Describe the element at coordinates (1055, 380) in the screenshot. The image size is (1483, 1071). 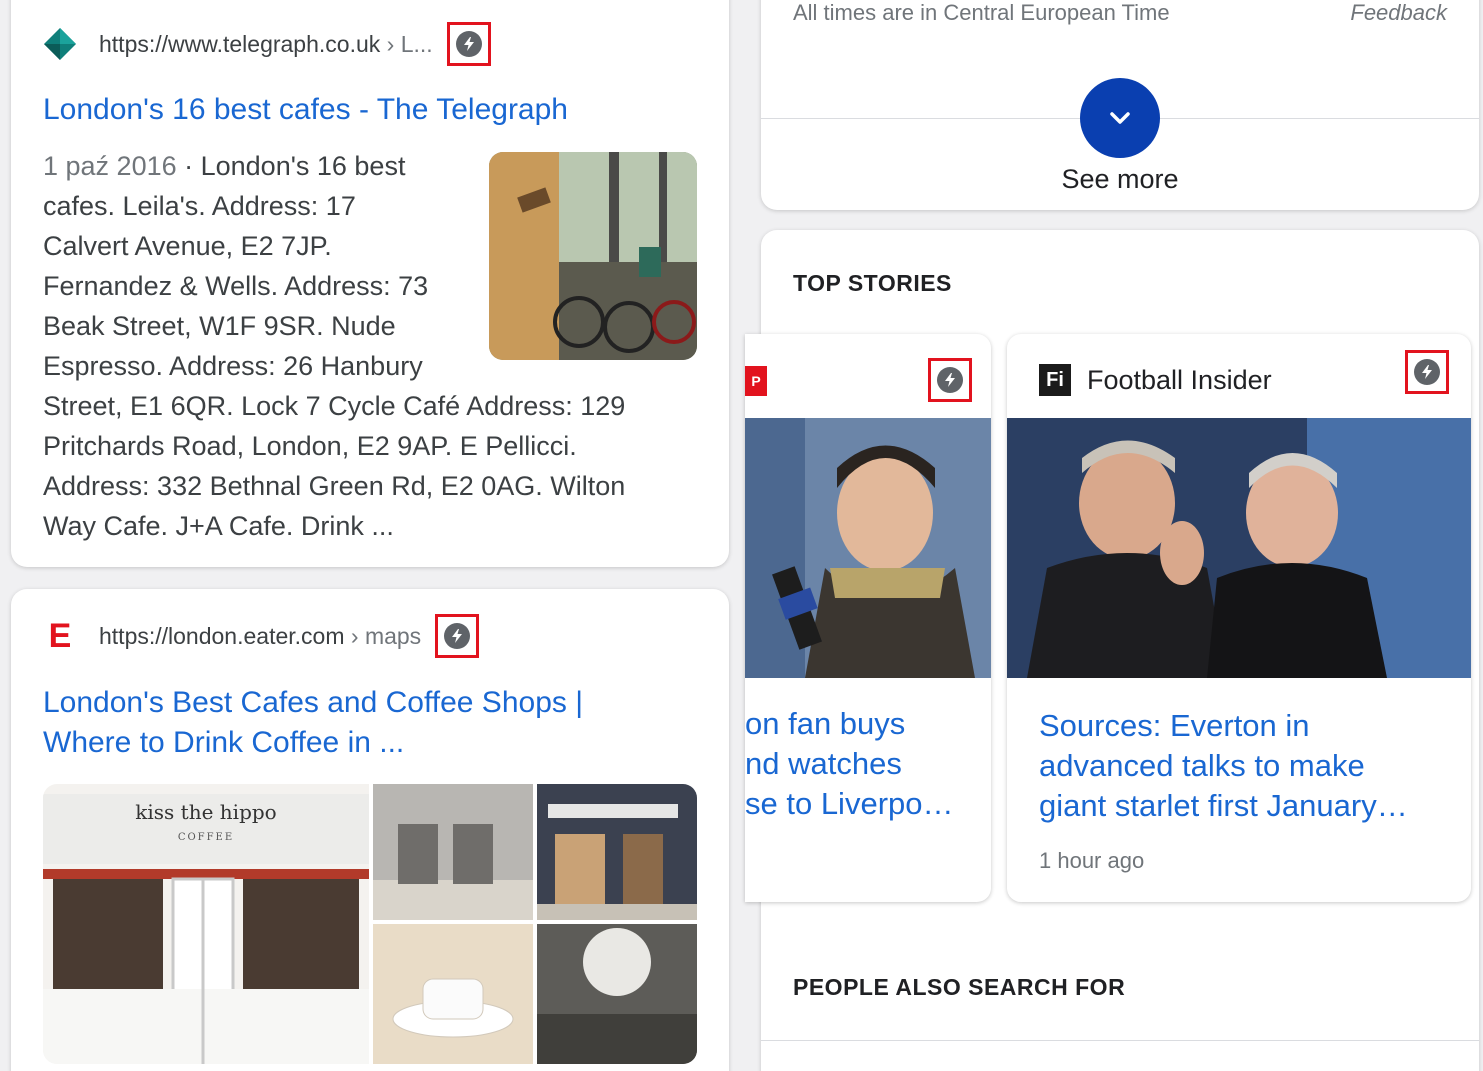
I see `football-insider-logo-icon: Fi` at that location.